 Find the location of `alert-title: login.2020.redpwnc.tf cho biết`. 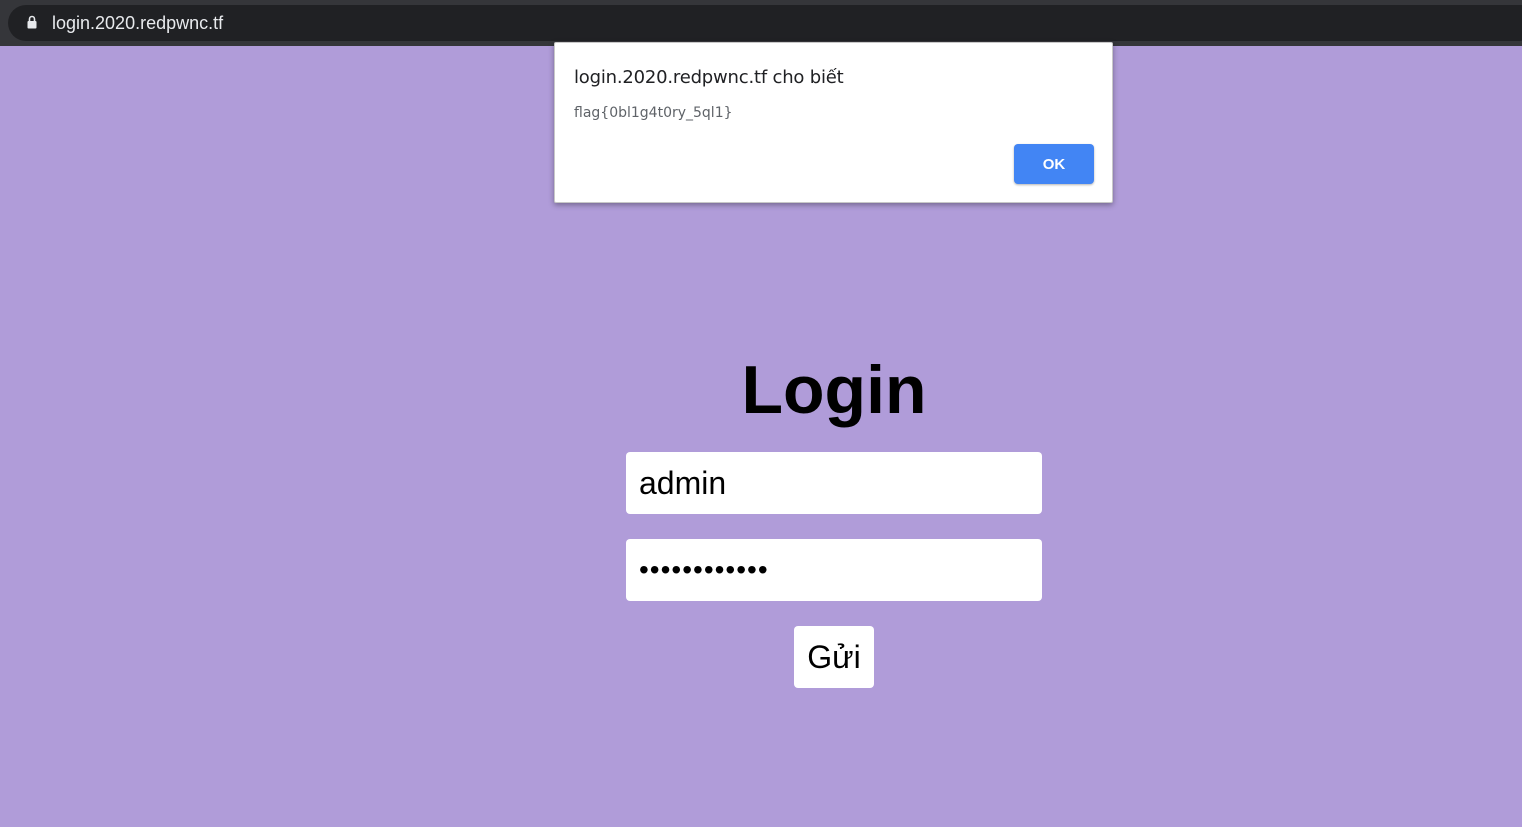

alert-title: login.2020.redpwnc.tf cho biết is located at coordinates (709, 77).